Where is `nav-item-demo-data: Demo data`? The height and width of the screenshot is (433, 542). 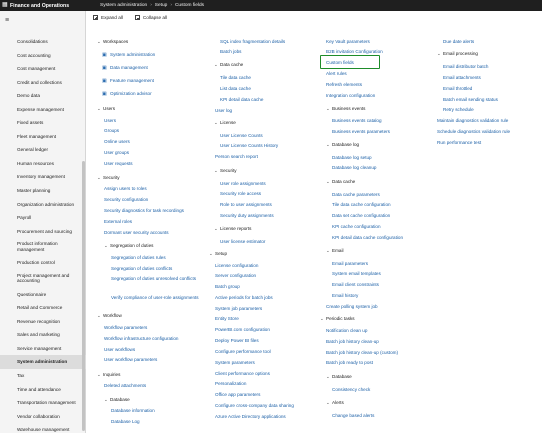 nav-item-demo-data: Demo data is located at coordinates (43, 96).